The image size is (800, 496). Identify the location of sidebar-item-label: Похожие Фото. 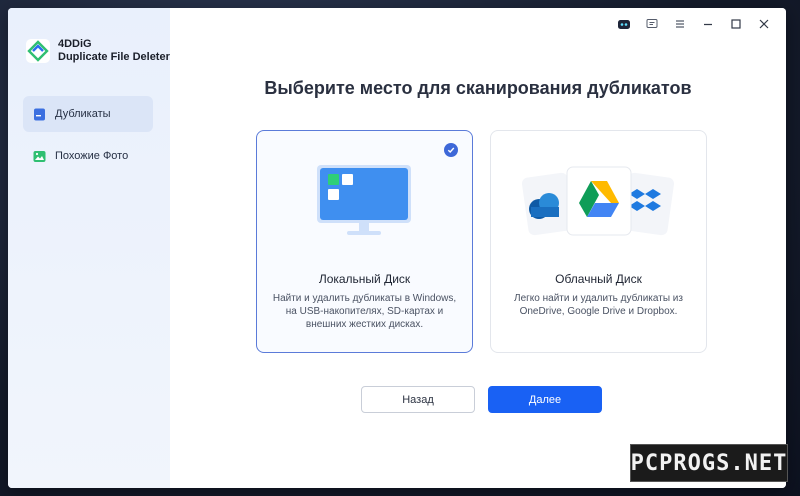
(92, 156).